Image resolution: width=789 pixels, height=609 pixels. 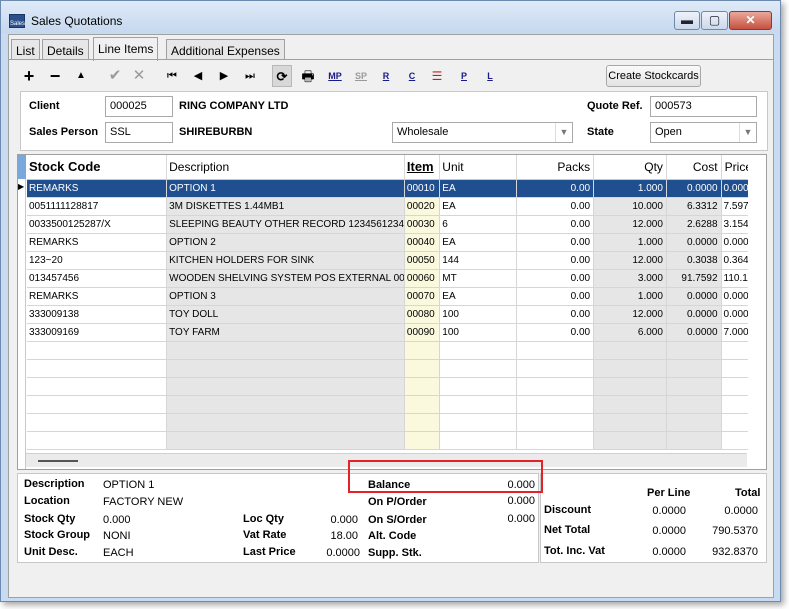 What do you see at coordinates (422, 314) in the screenshot?
I see `item-cell: 00080` at bounding box center [422, 314].